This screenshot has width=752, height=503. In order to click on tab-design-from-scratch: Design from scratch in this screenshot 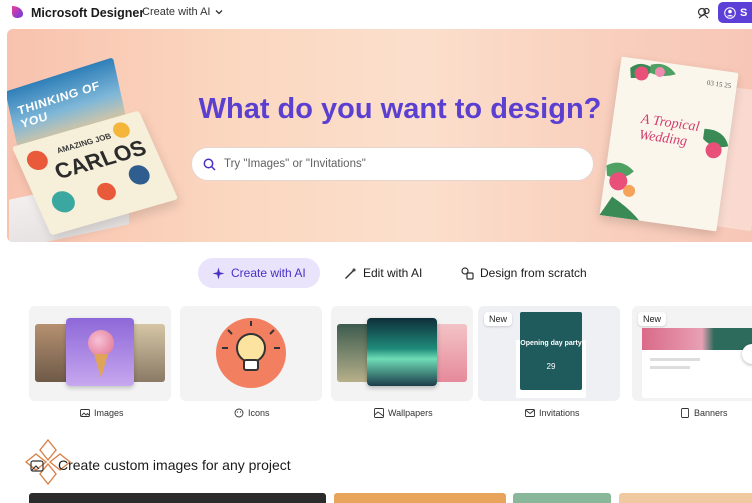, I will do `click(524, 273)`.